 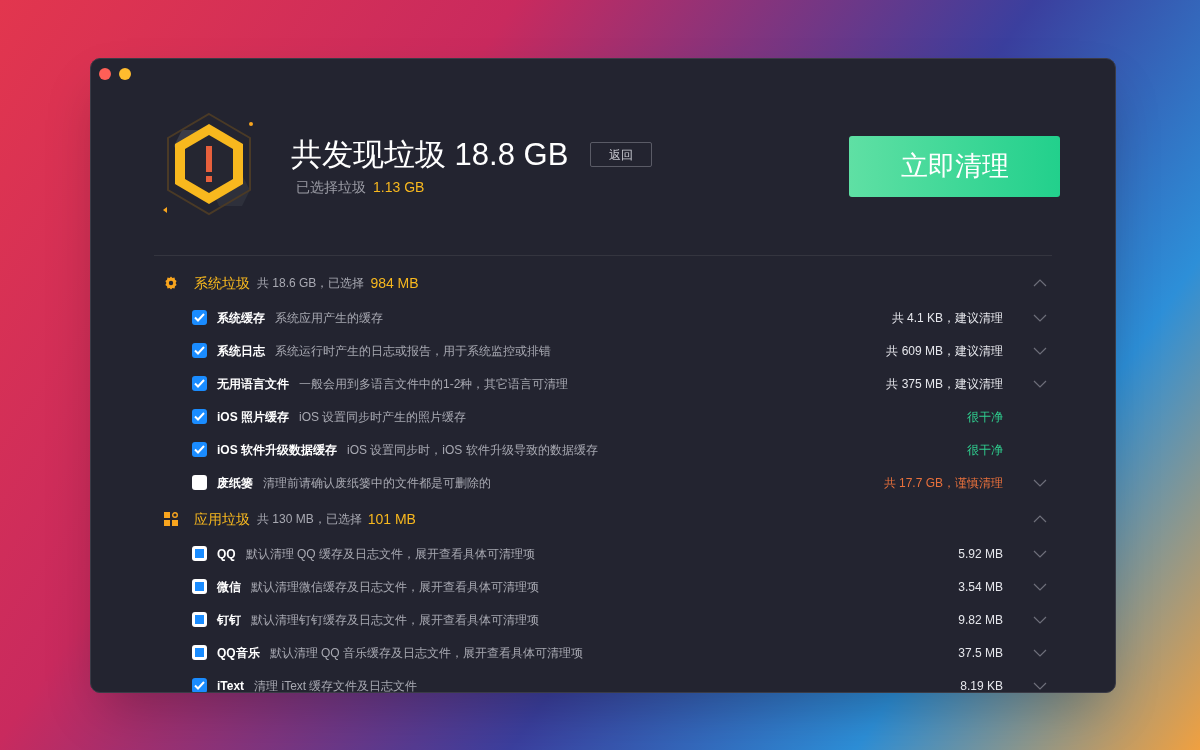 I want to click on item-status: 共 609 MB，建议清理, so click(x=944, y=351).